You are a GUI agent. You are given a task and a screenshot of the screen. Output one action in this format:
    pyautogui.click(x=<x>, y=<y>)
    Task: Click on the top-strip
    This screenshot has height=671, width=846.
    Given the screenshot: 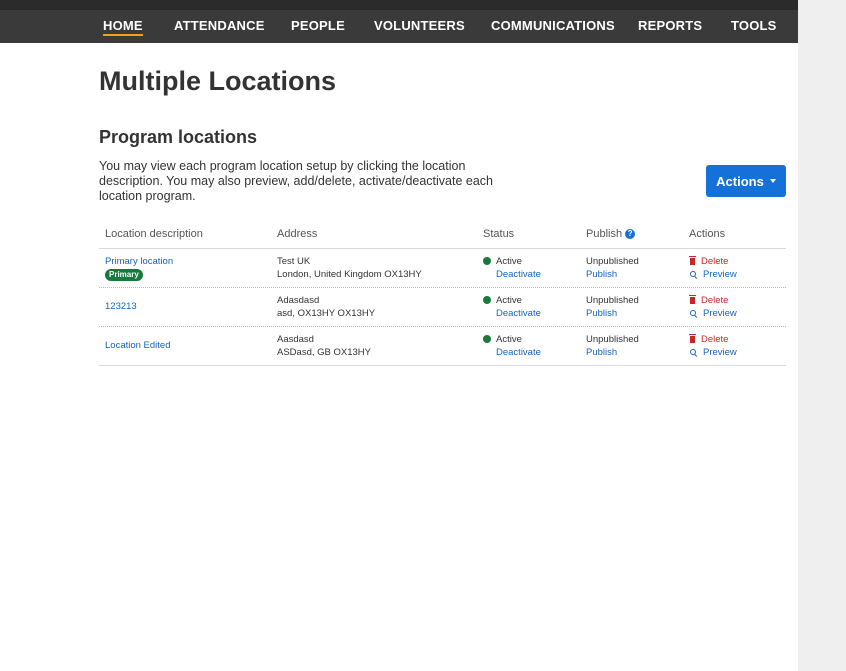 What is the action you would take?
    pyautogui.click(x=399, y=5)
    